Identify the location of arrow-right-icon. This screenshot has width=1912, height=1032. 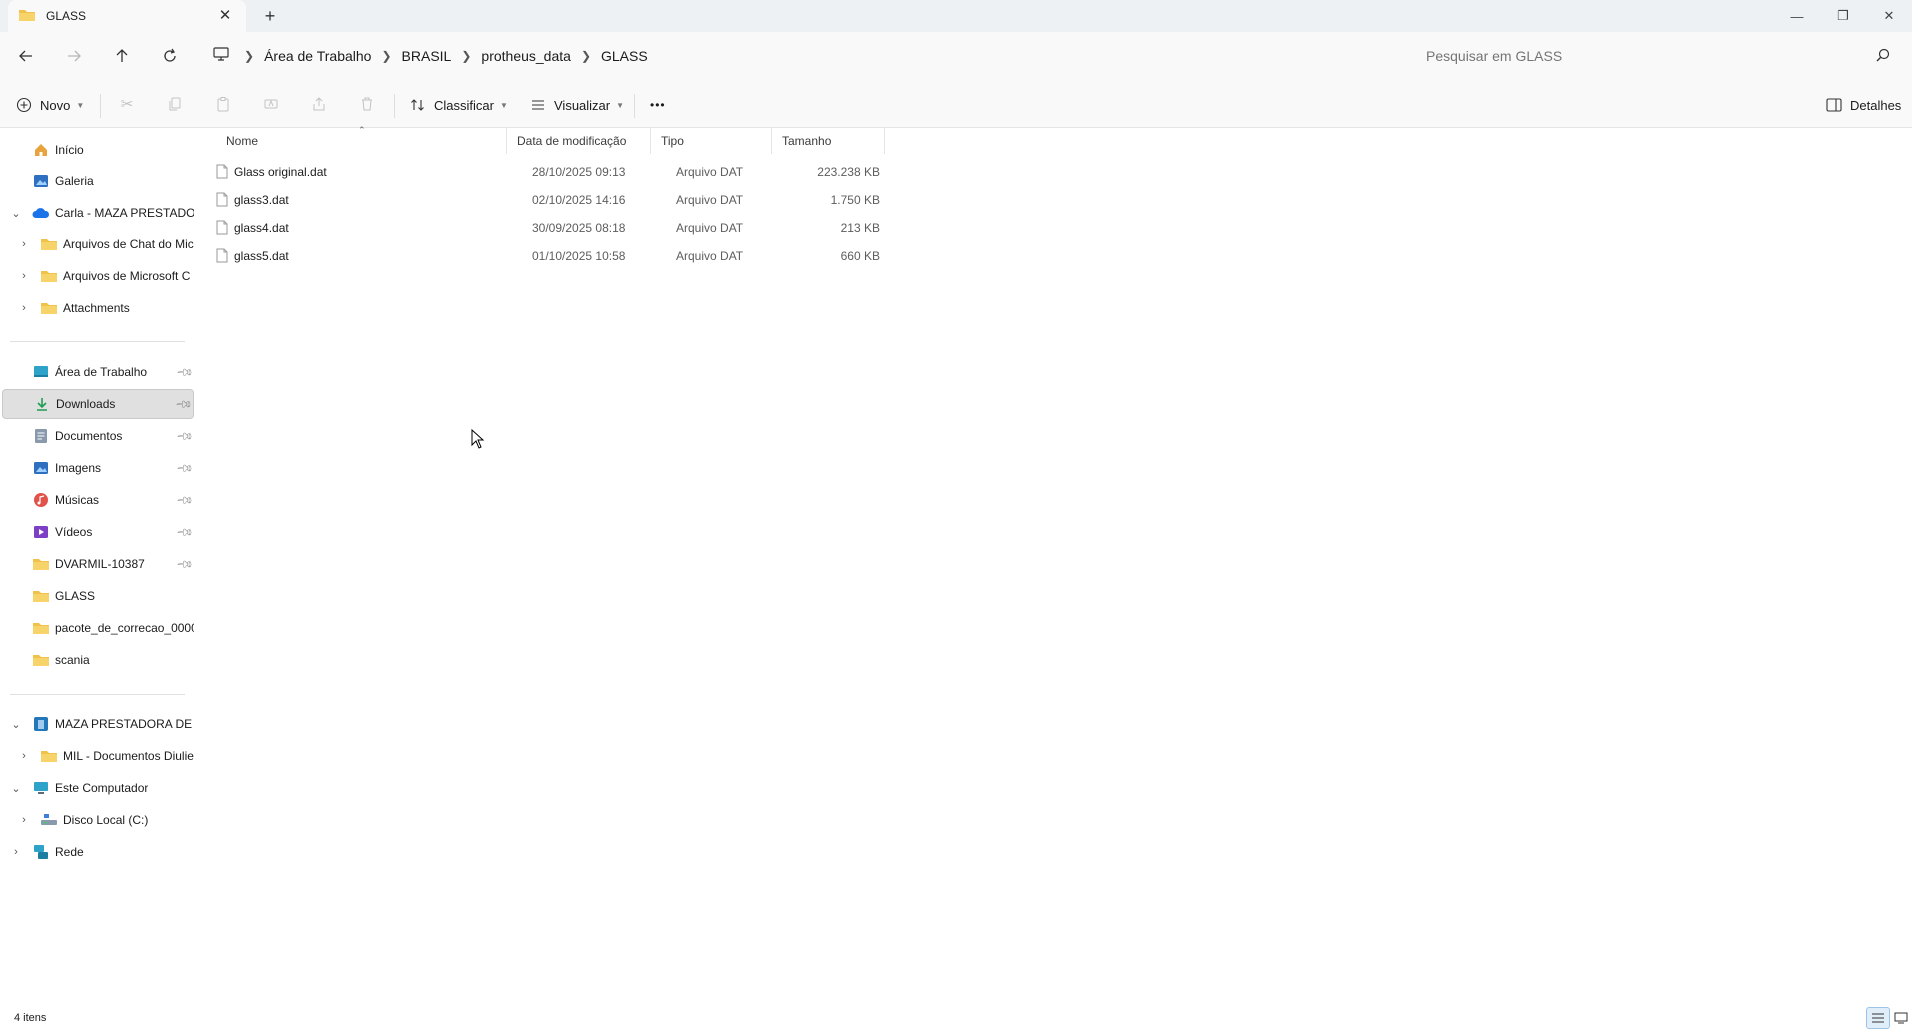
(74, 56).